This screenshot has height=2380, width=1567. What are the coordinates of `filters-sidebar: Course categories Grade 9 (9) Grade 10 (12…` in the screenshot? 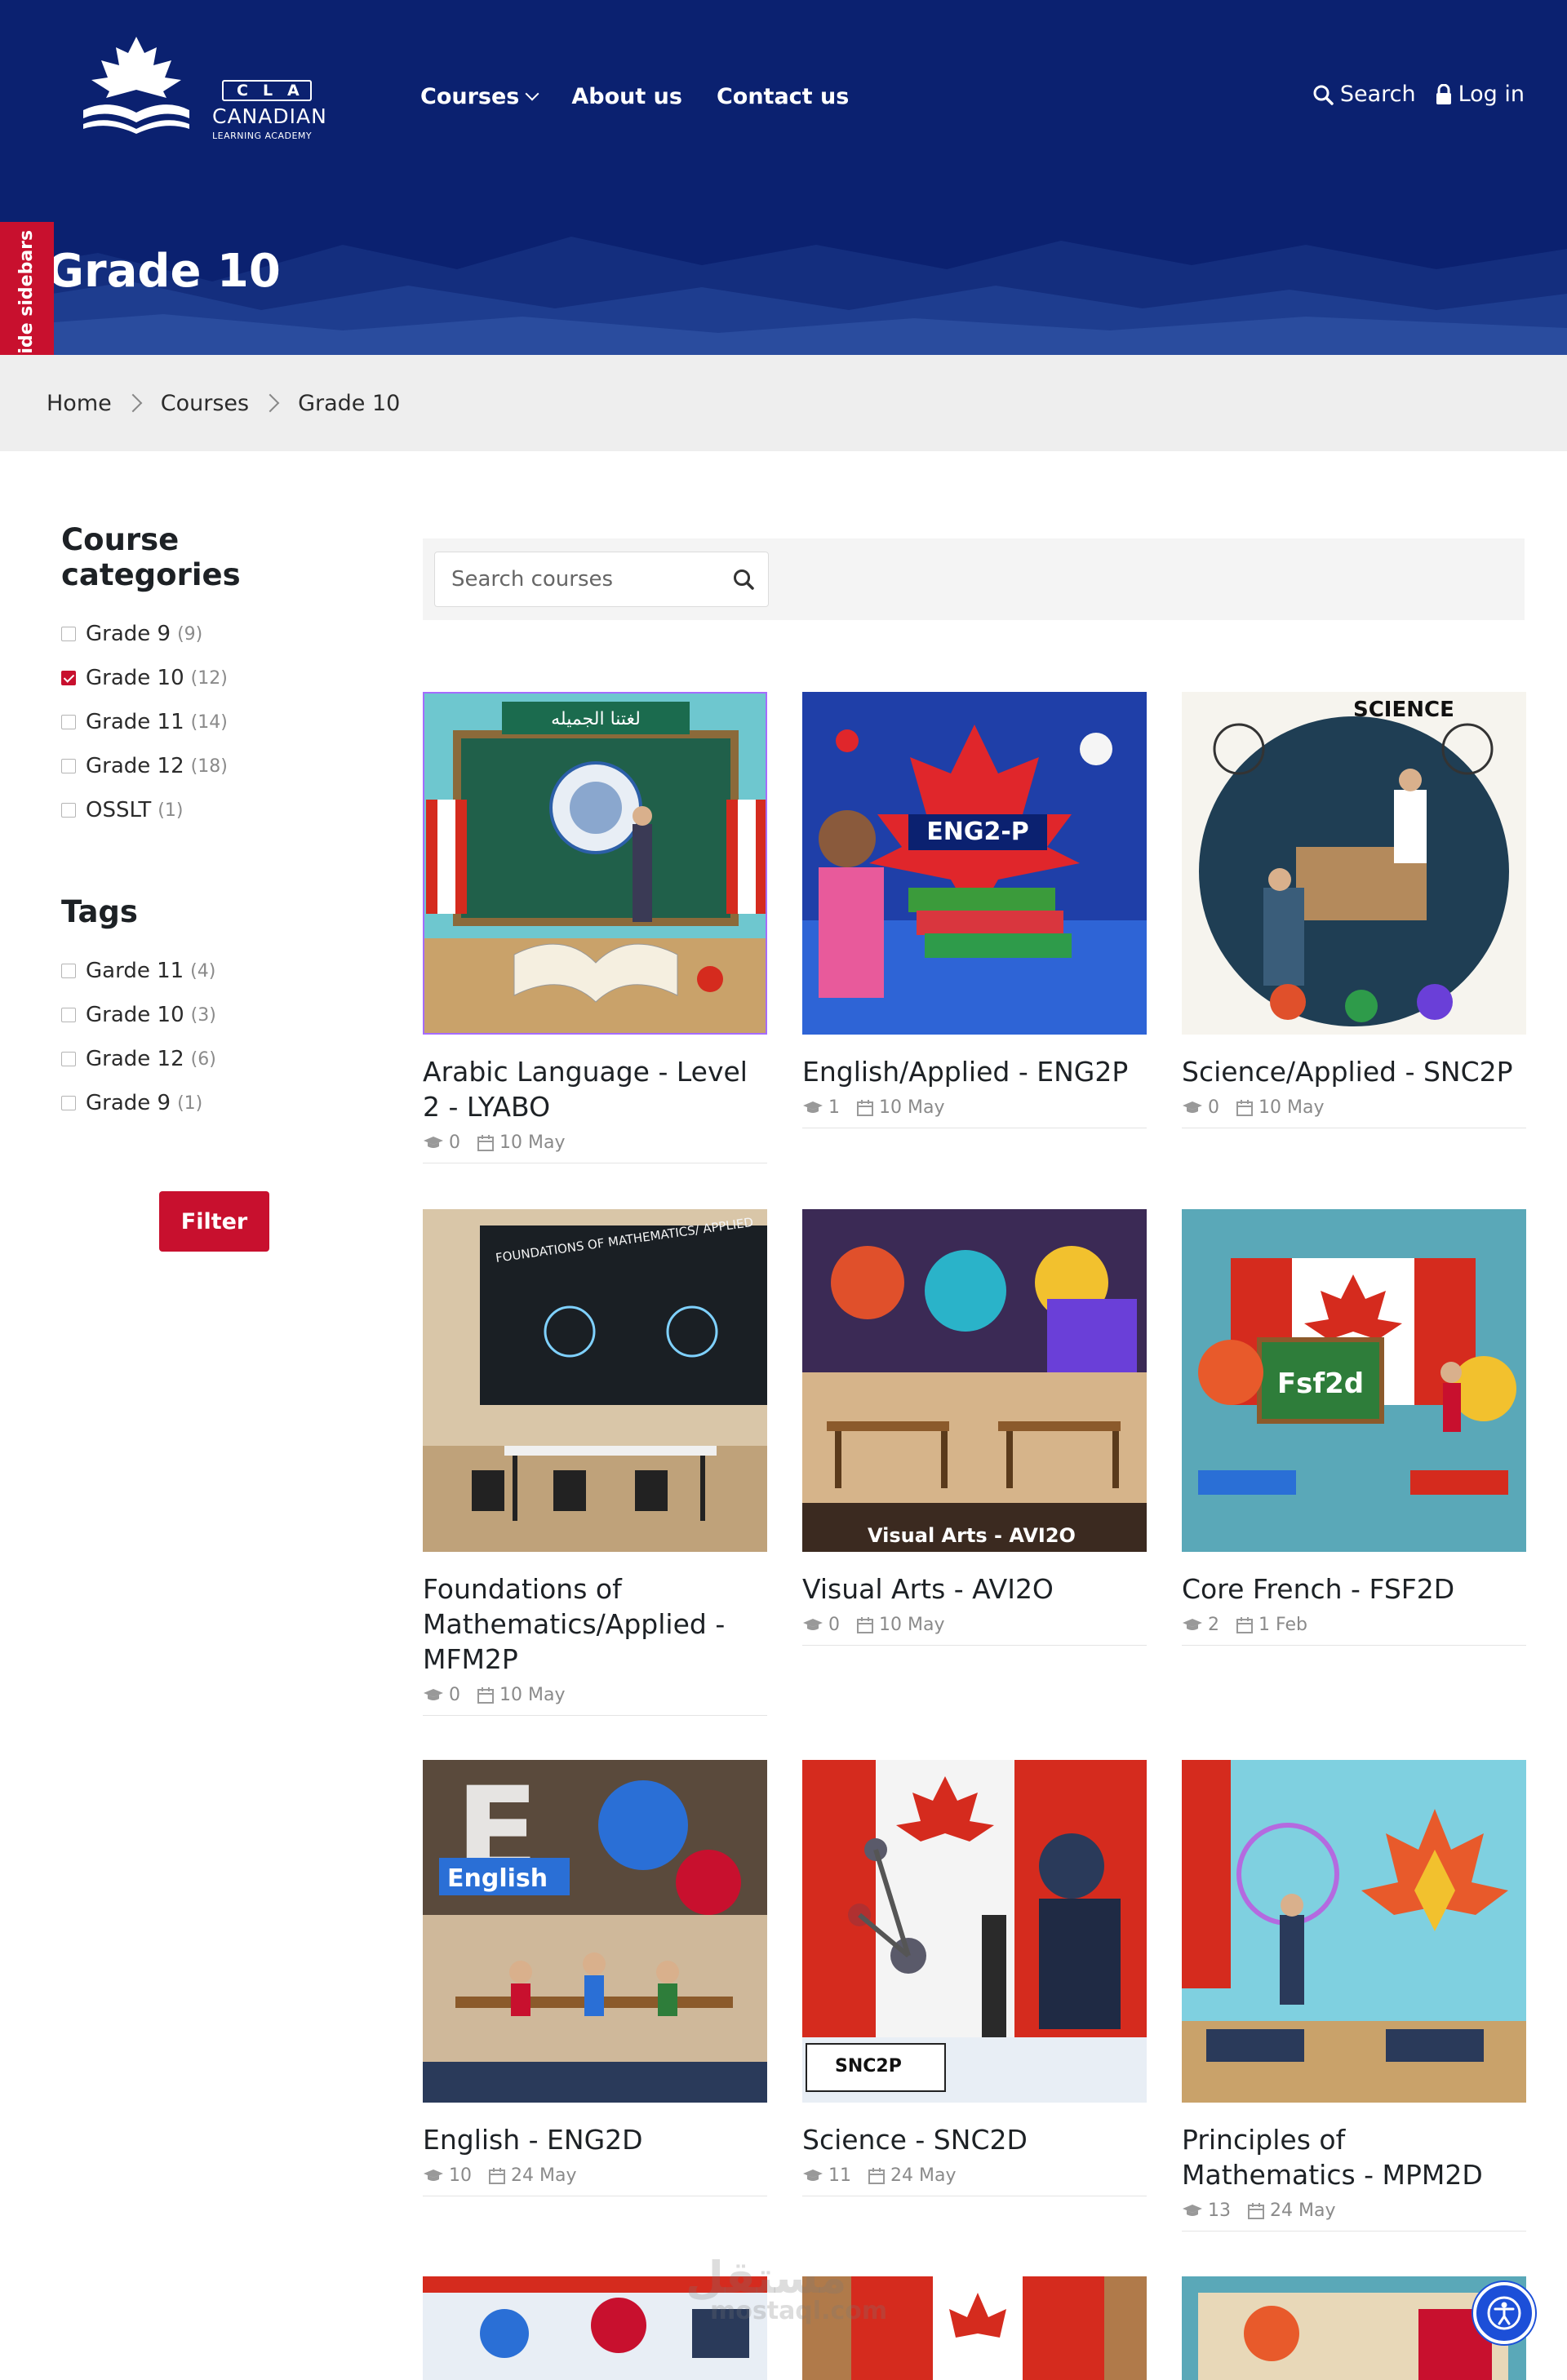 It's located at (212, 824).